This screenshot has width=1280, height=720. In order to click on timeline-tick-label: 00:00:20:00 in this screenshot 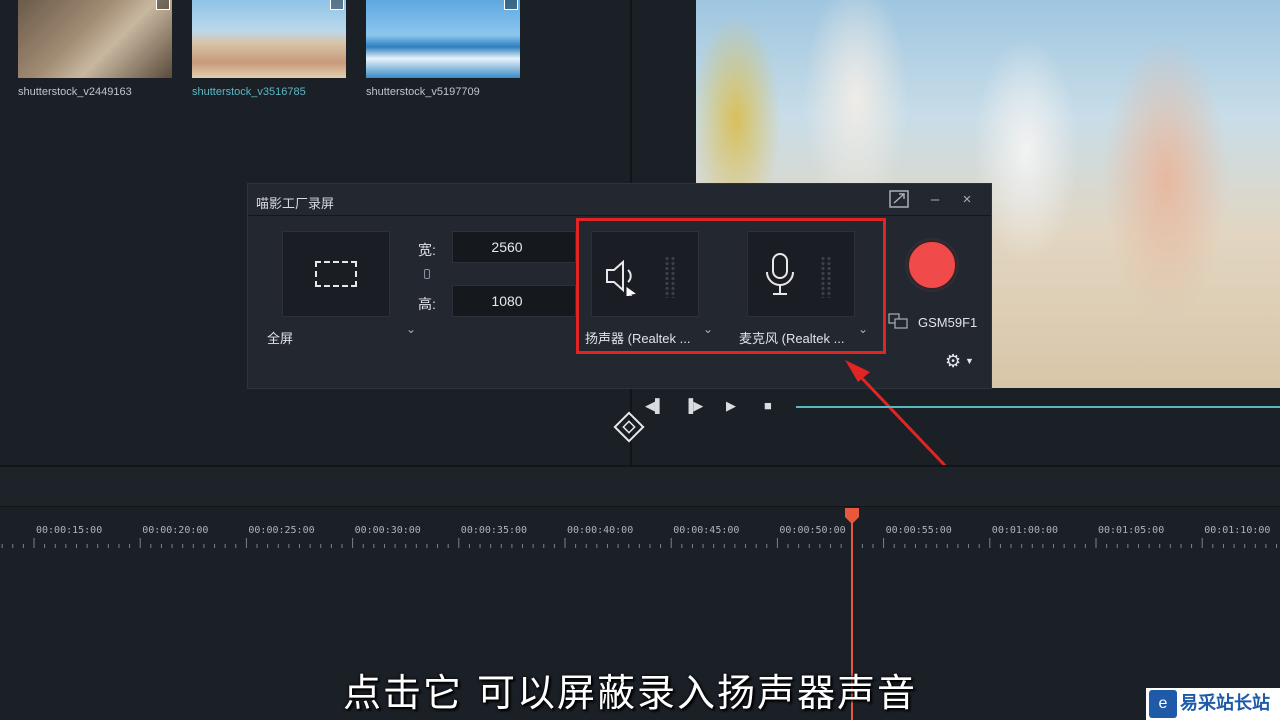, I will do `click(175, 530)`.